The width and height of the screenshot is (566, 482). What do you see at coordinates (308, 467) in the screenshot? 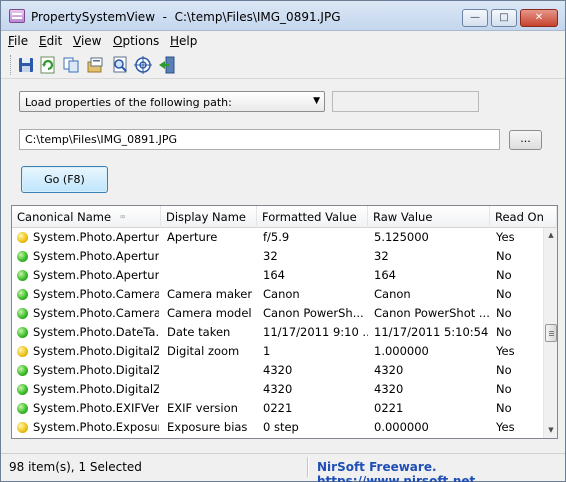
I see `status-divider` at bounding box center [308, 467].